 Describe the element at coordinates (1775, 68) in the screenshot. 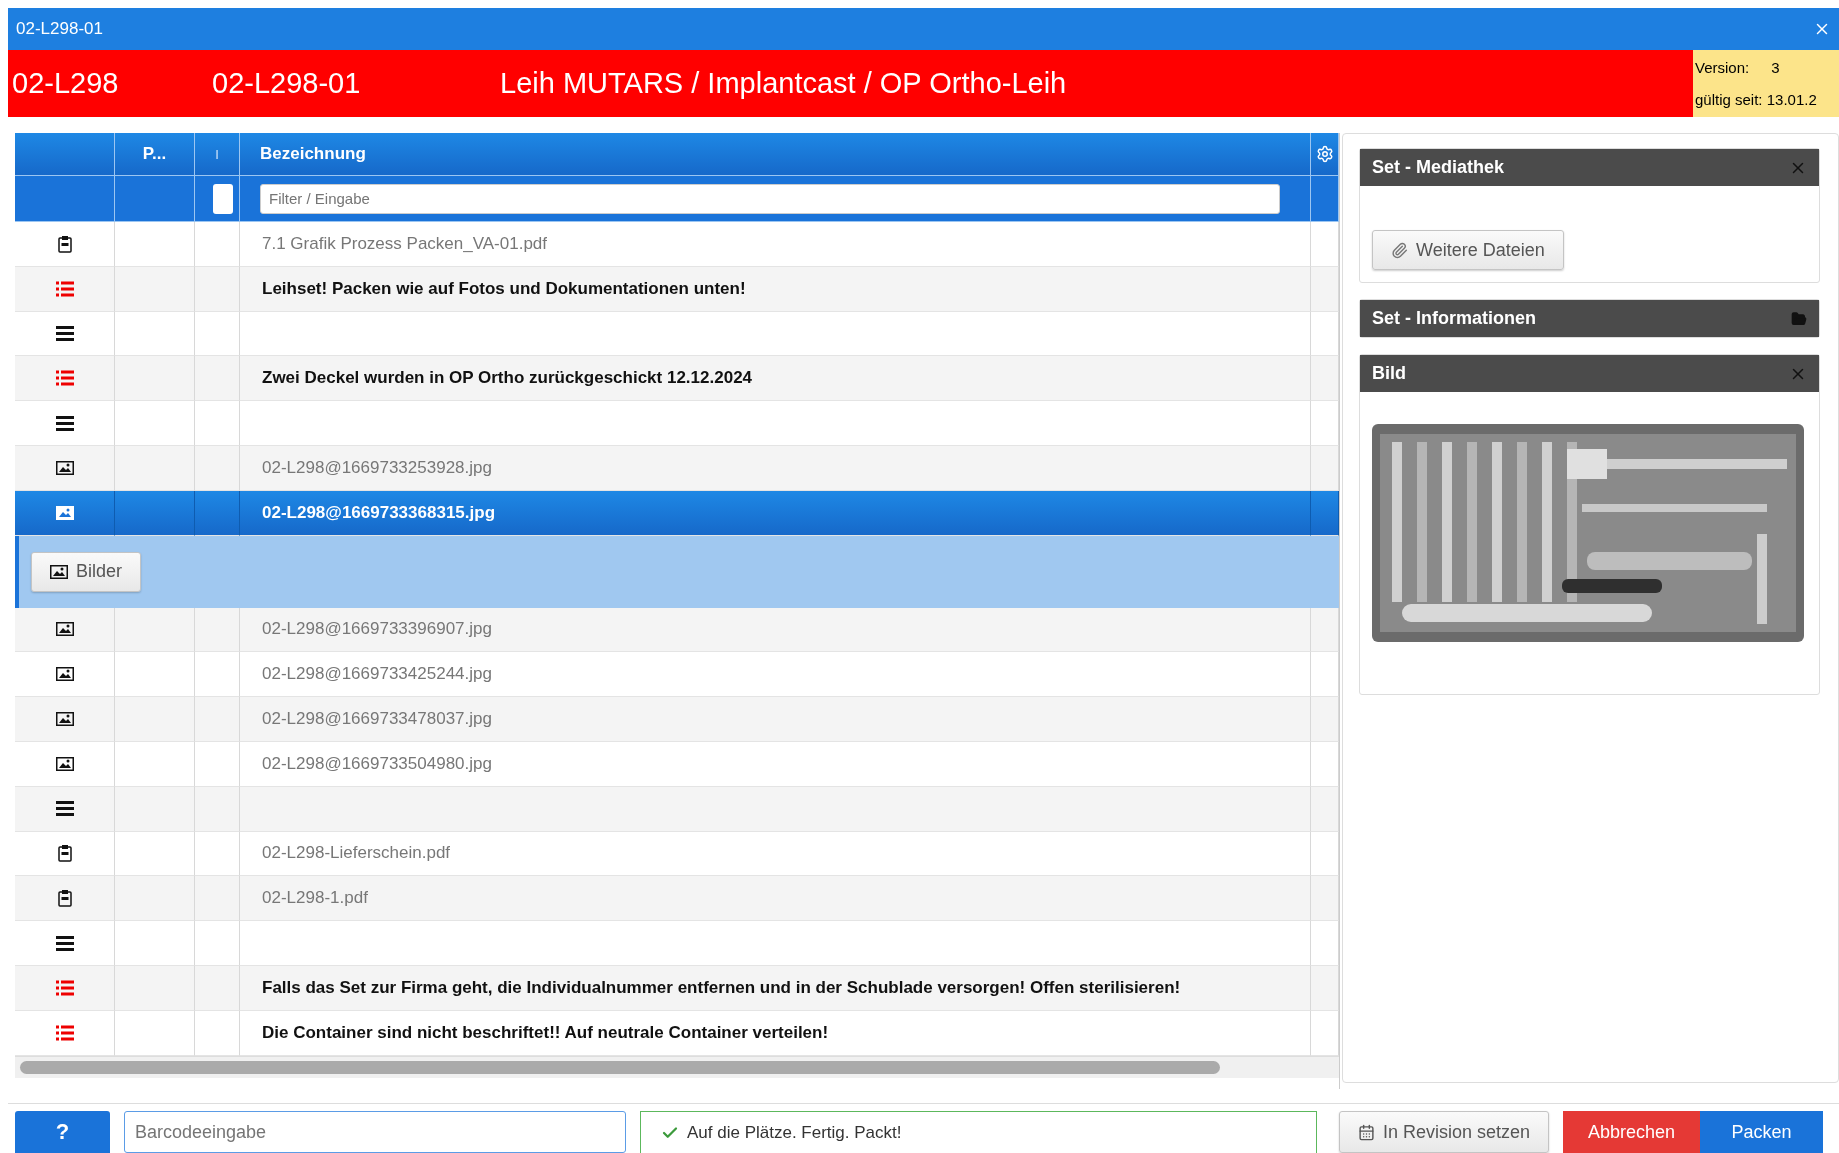

I see `version-number: 3` at that location.